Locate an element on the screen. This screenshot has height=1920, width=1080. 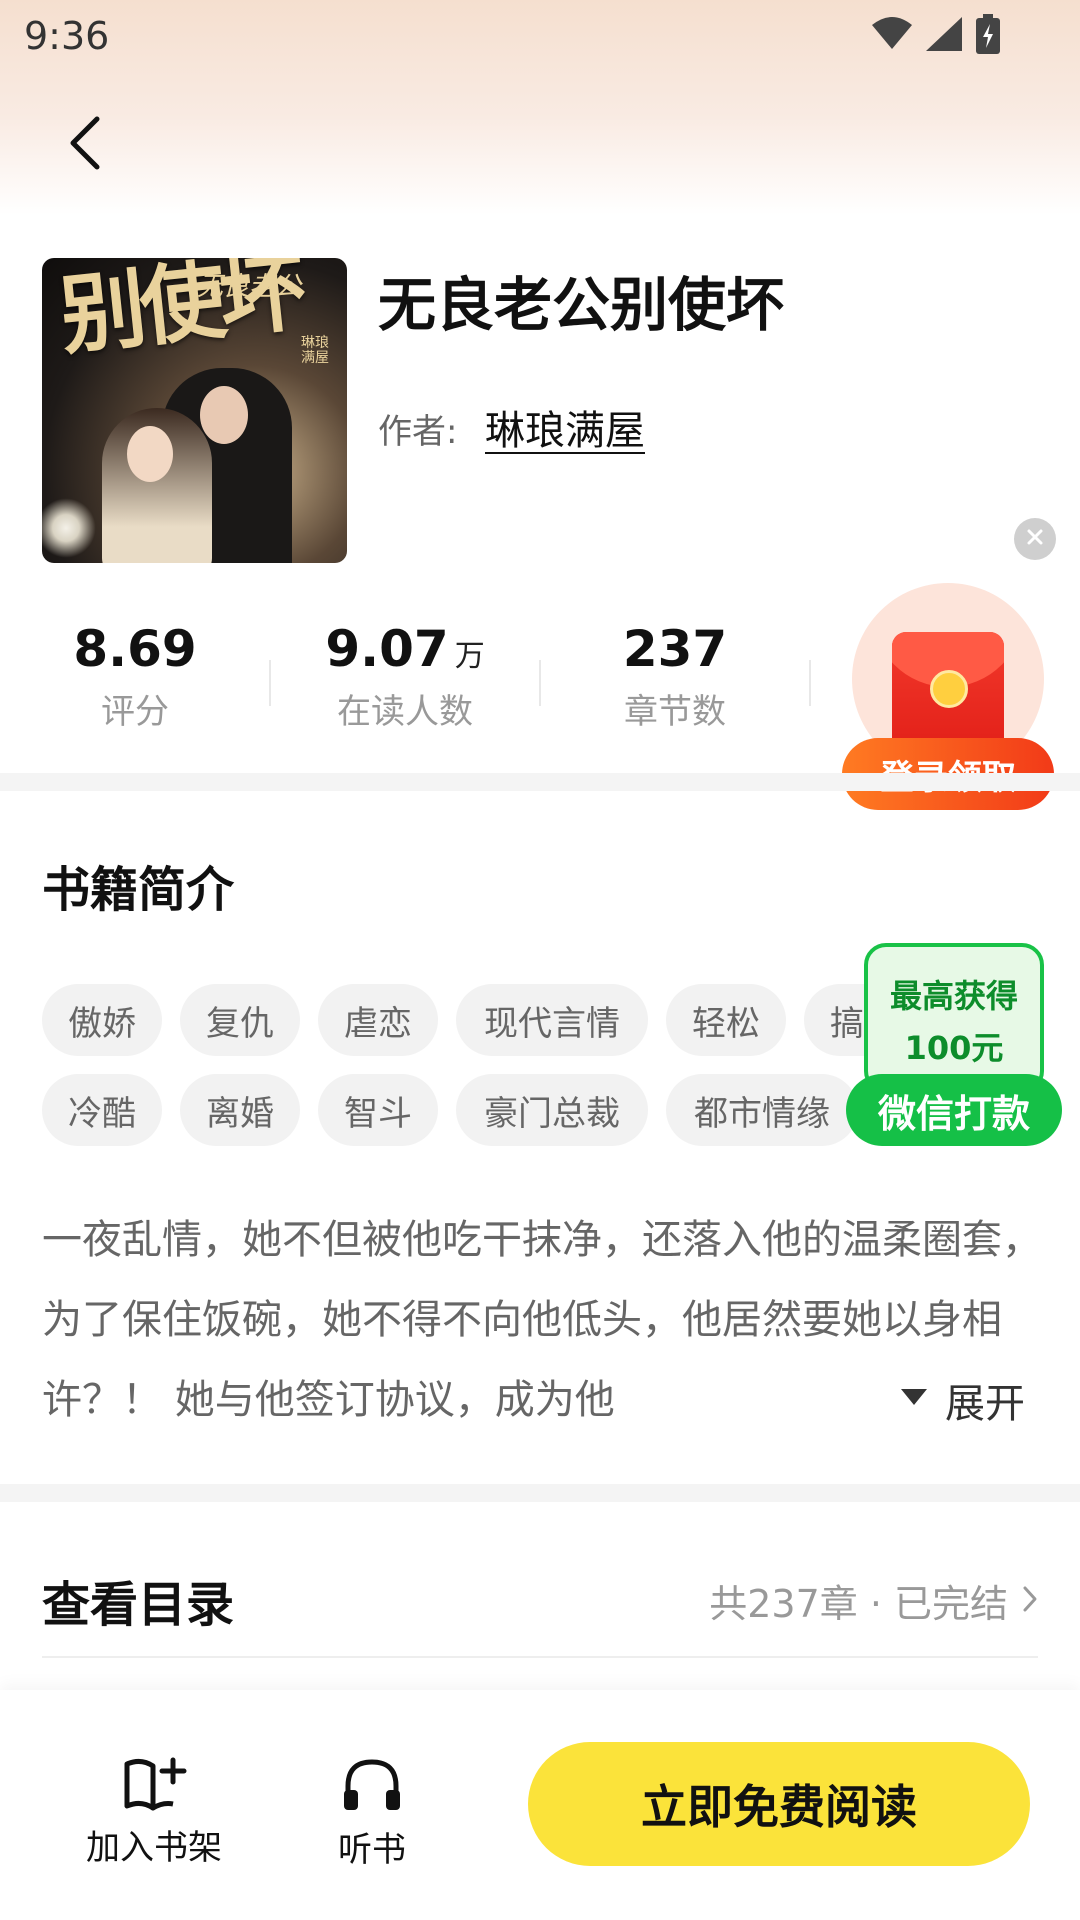
status-icons is located at coordinates (936, 36).